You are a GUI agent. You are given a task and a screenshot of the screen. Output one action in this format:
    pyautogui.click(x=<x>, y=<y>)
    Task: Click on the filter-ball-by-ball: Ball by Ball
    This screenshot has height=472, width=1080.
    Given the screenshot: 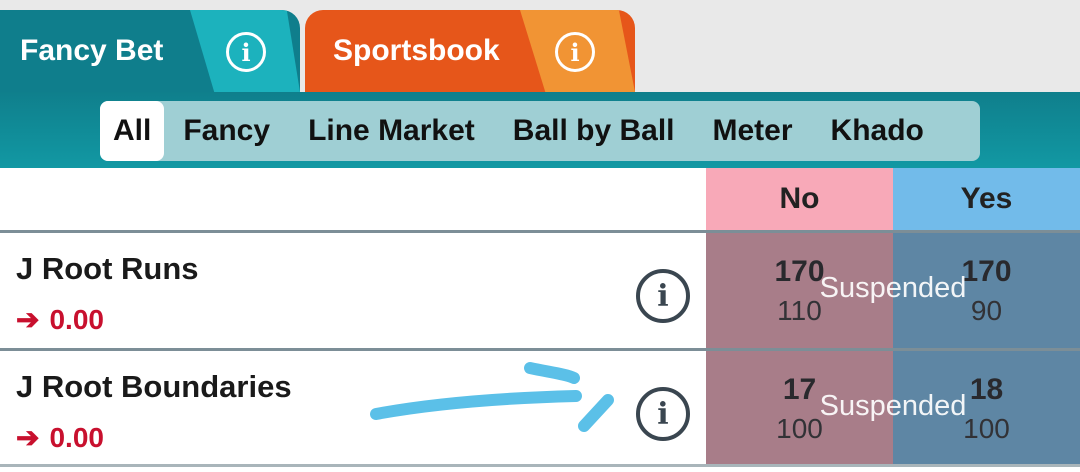 What is the action you would take?
    pyautogui.click(x=594, y=131)
    